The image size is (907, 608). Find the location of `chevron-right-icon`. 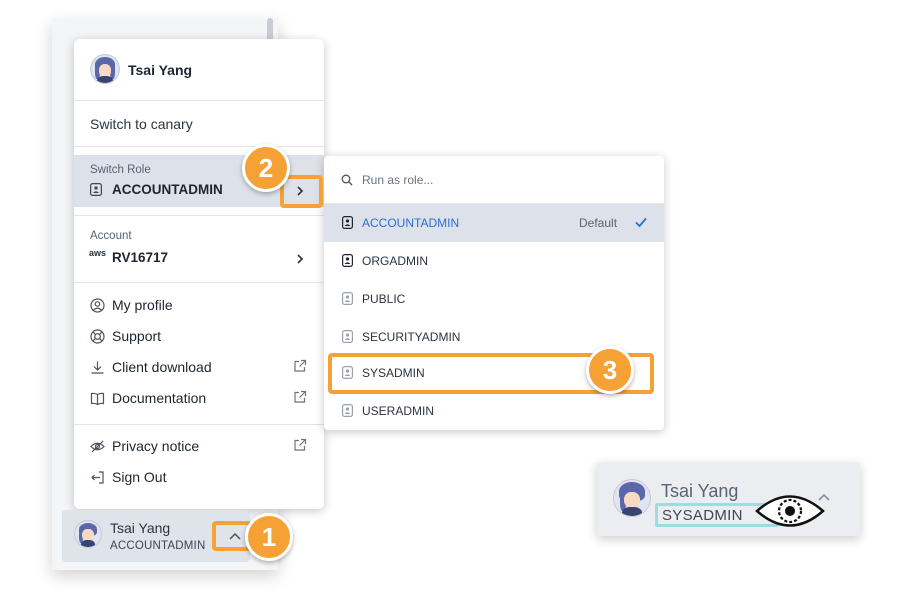

chevron-right-icon is located at coordinates (300, 259).